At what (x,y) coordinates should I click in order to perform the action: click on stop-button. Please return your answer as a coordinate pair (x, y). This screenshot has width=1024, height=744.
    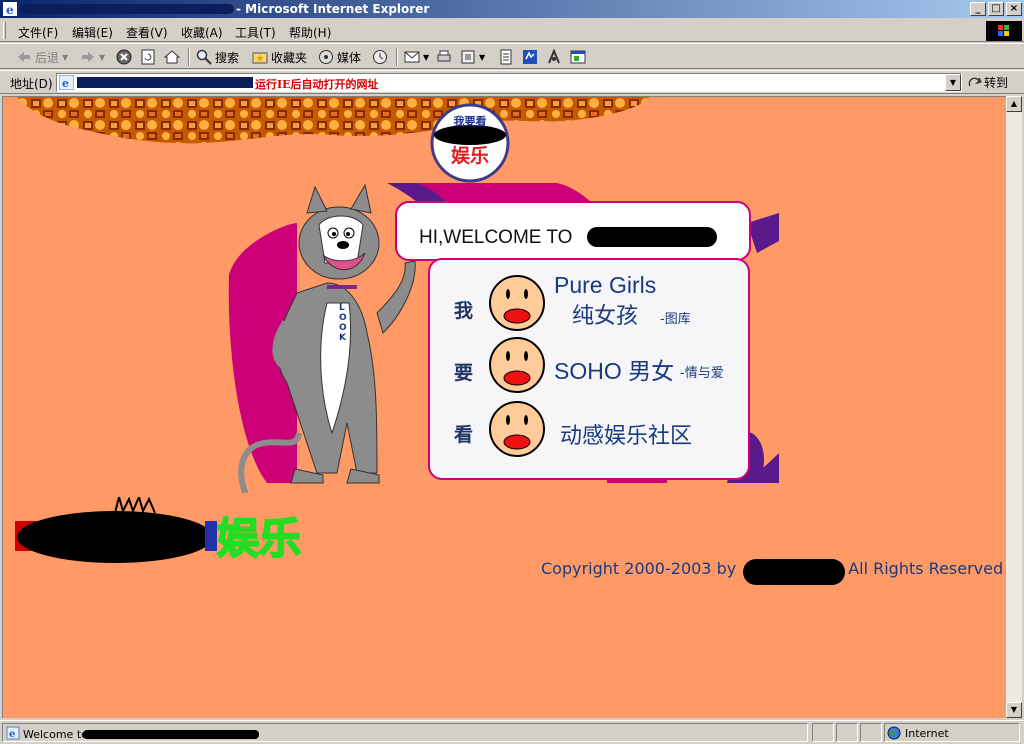
    Looking at the image, I should click on (124, 57).